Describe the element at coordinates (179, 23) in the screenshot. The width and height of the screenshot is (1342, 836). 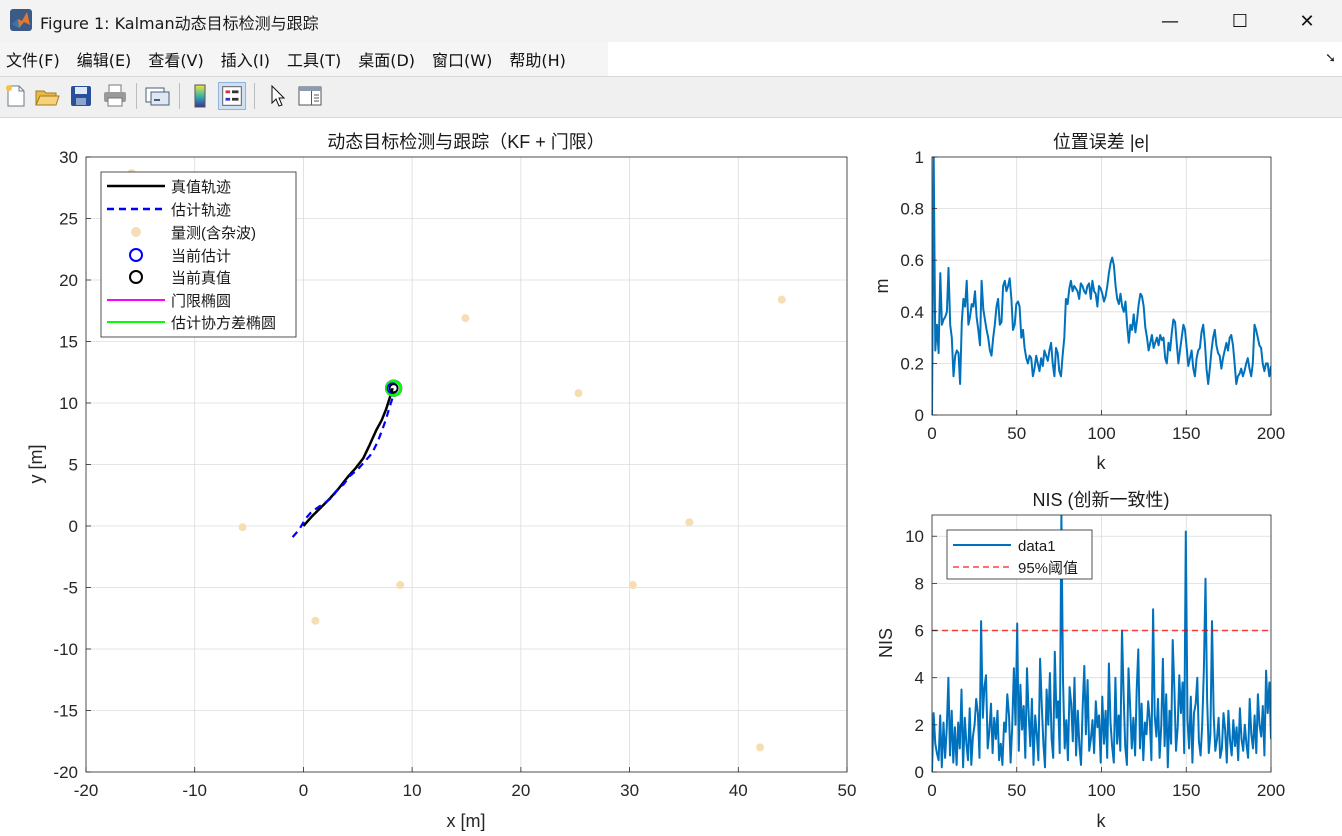
I see `window-title: Figure 1: Kalman动态目标检测与跟踪` at that location.